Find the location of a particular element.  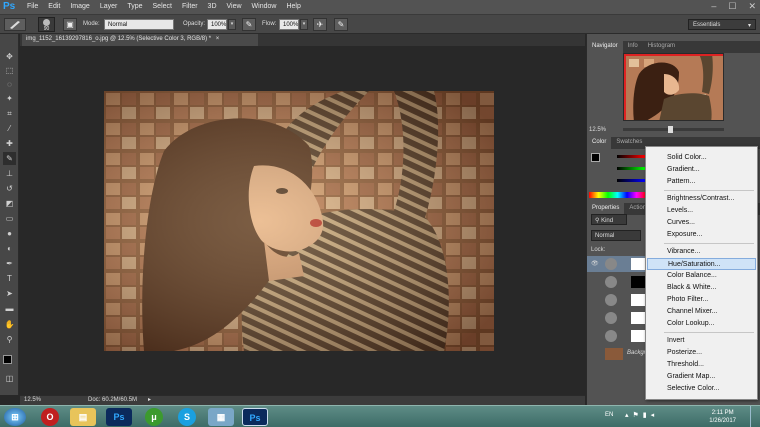

tab-histogram: Histogram is located at coordinates (661, 47).